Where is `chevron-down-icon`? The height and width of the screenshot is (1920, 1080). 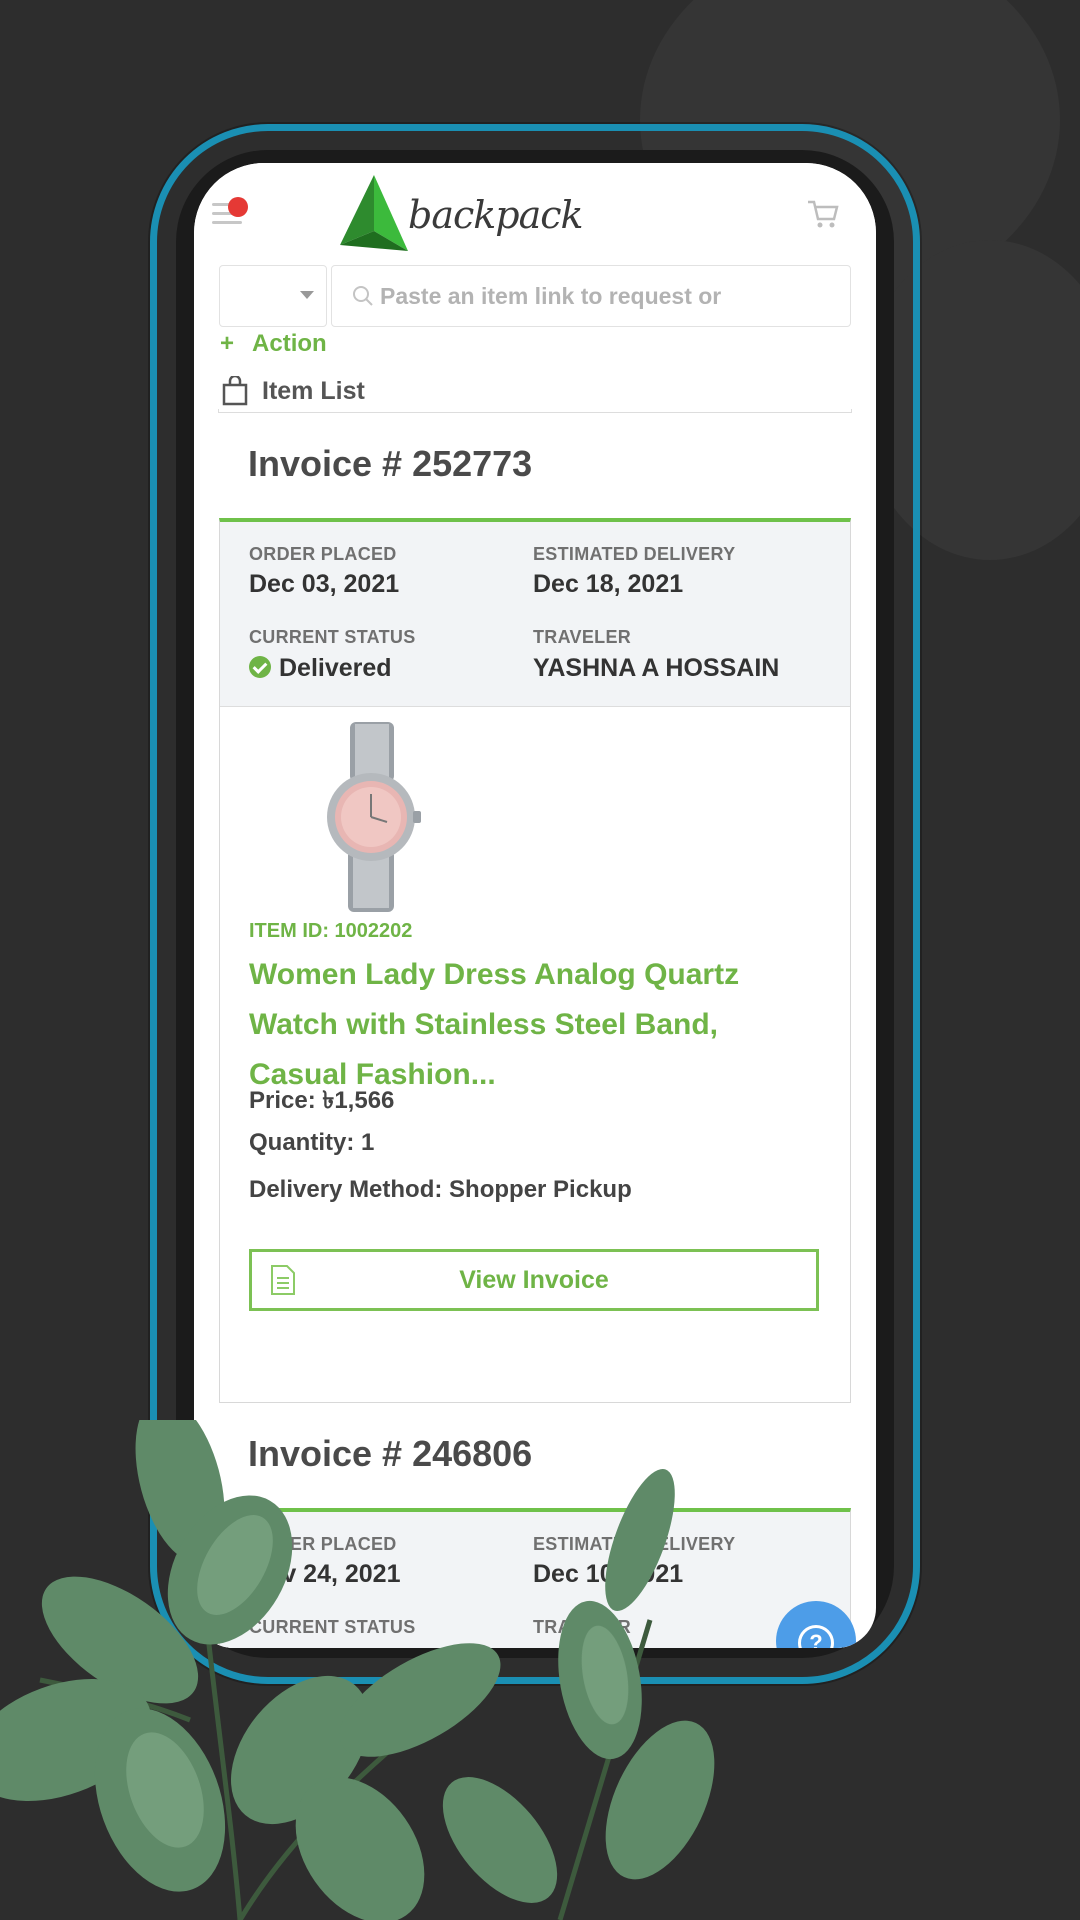
chevron-down-icon is located at coordinates (307, 295).